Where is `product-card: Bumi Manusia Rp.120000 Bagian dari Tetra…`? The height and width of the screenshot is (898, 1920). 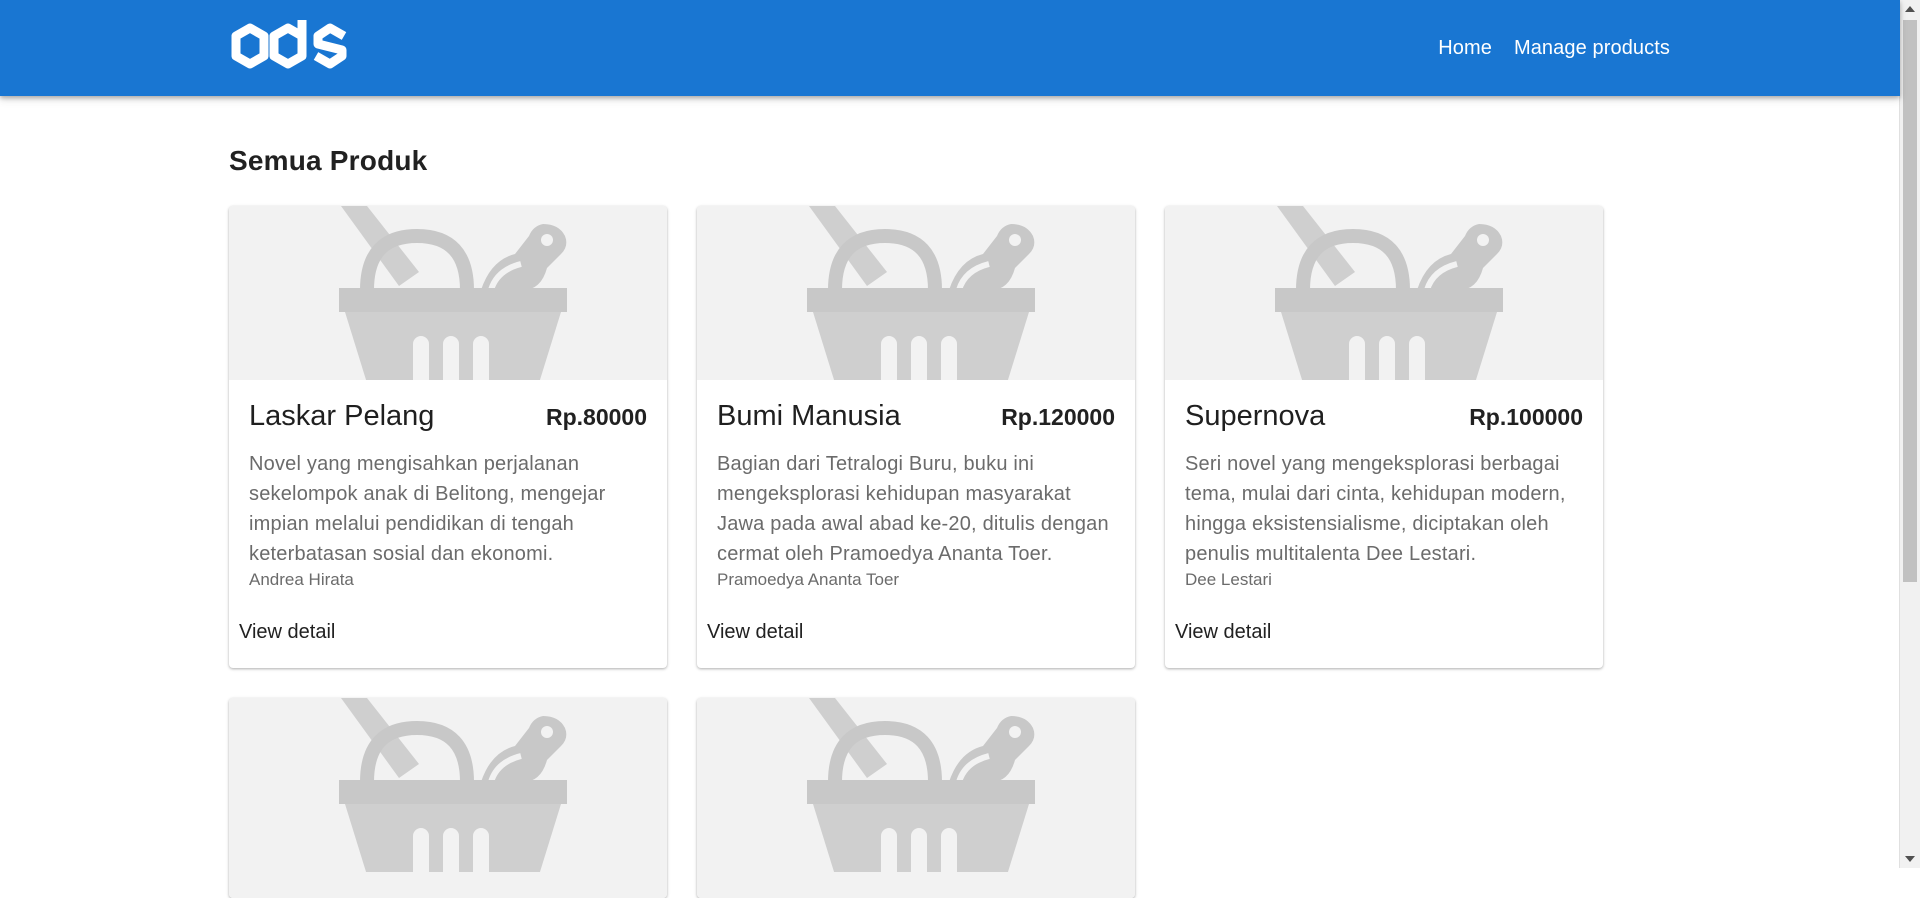 product-card: Bumi Manusia Rp.120000 Bagian dari Tetra… is located at coordinates (916, 437).